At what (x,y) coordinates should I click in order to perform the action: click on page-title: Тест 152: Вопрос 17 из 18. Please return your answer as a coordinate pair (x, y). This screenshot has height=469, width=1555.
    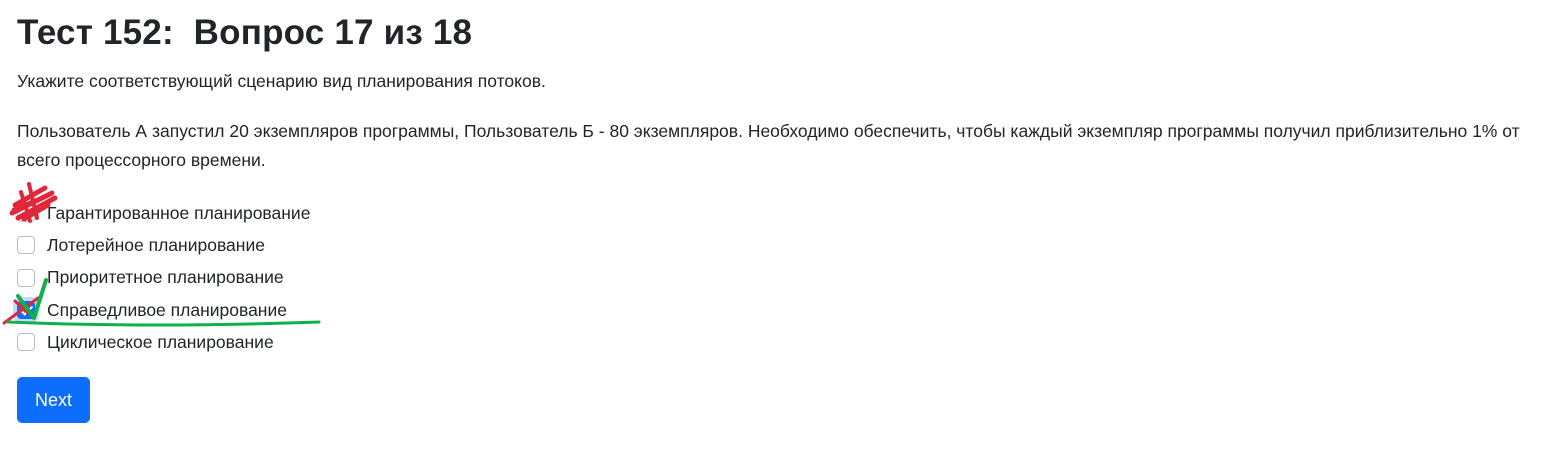
    Looking at the image, I should click on (245, 32).